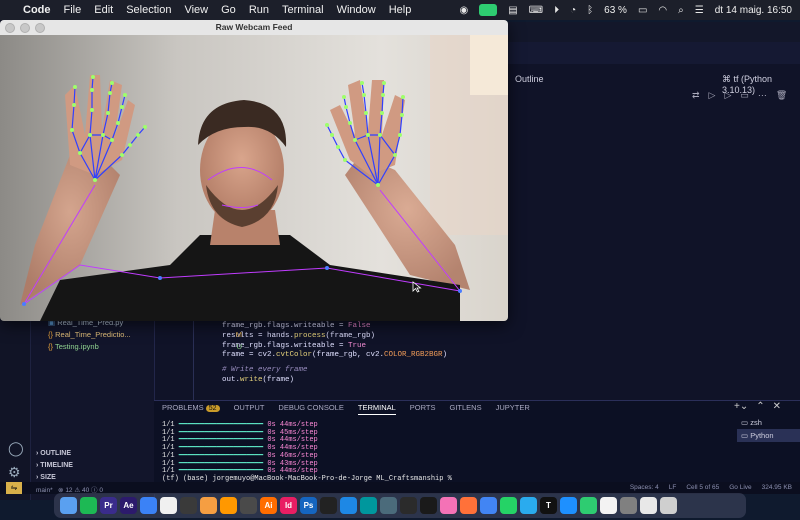 This screenshot has width=800, height=520. I want to click on spotify-icon, so click(88, 505).